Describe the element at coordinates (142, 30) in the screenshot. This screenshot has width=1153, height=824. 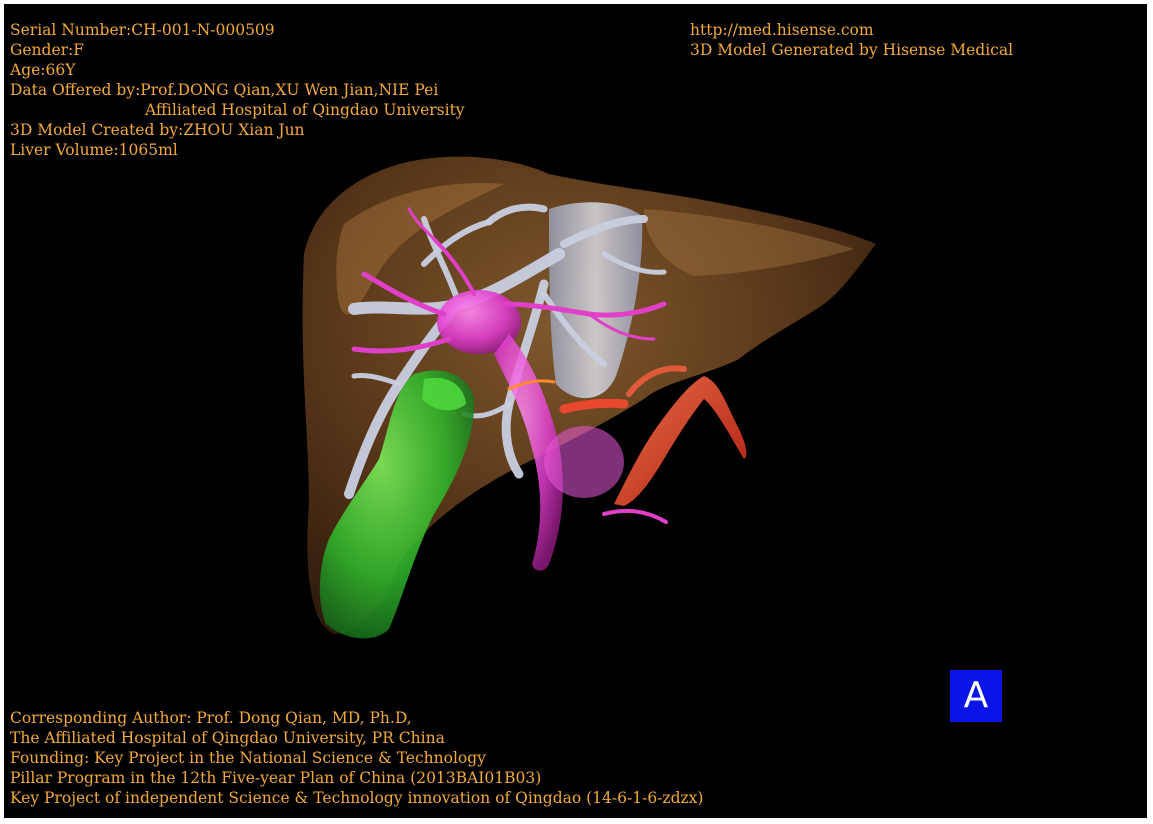
I see `serial-number: Serial Number:CH-001-N-000509` at that location.